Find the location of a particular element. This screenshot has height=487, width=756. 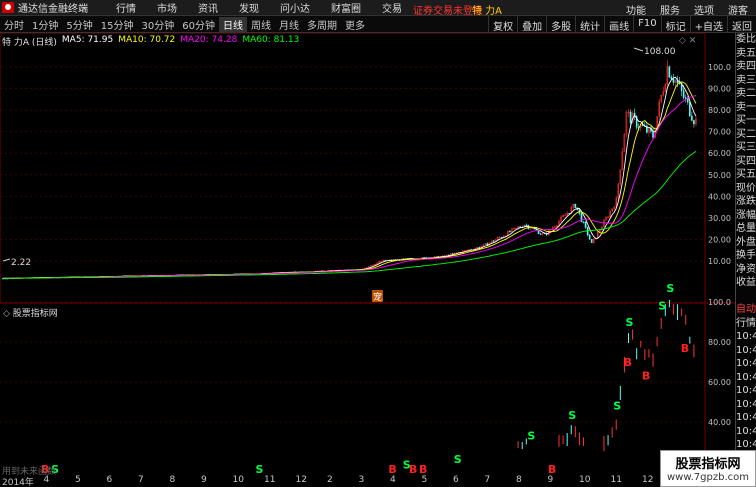

quote-label: 卖三 is located at coordinates (746, 80).